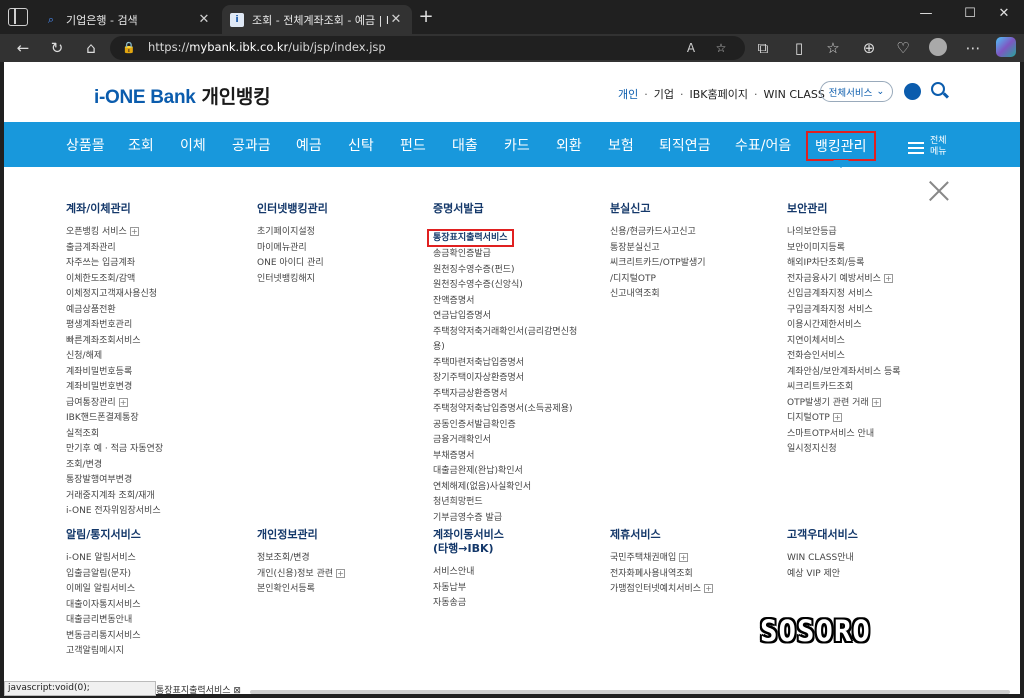 Image resolution: width=1024 pixels, height=698 pixels. I want to click on more-menu-icon: ⋯, so click(973, 48).